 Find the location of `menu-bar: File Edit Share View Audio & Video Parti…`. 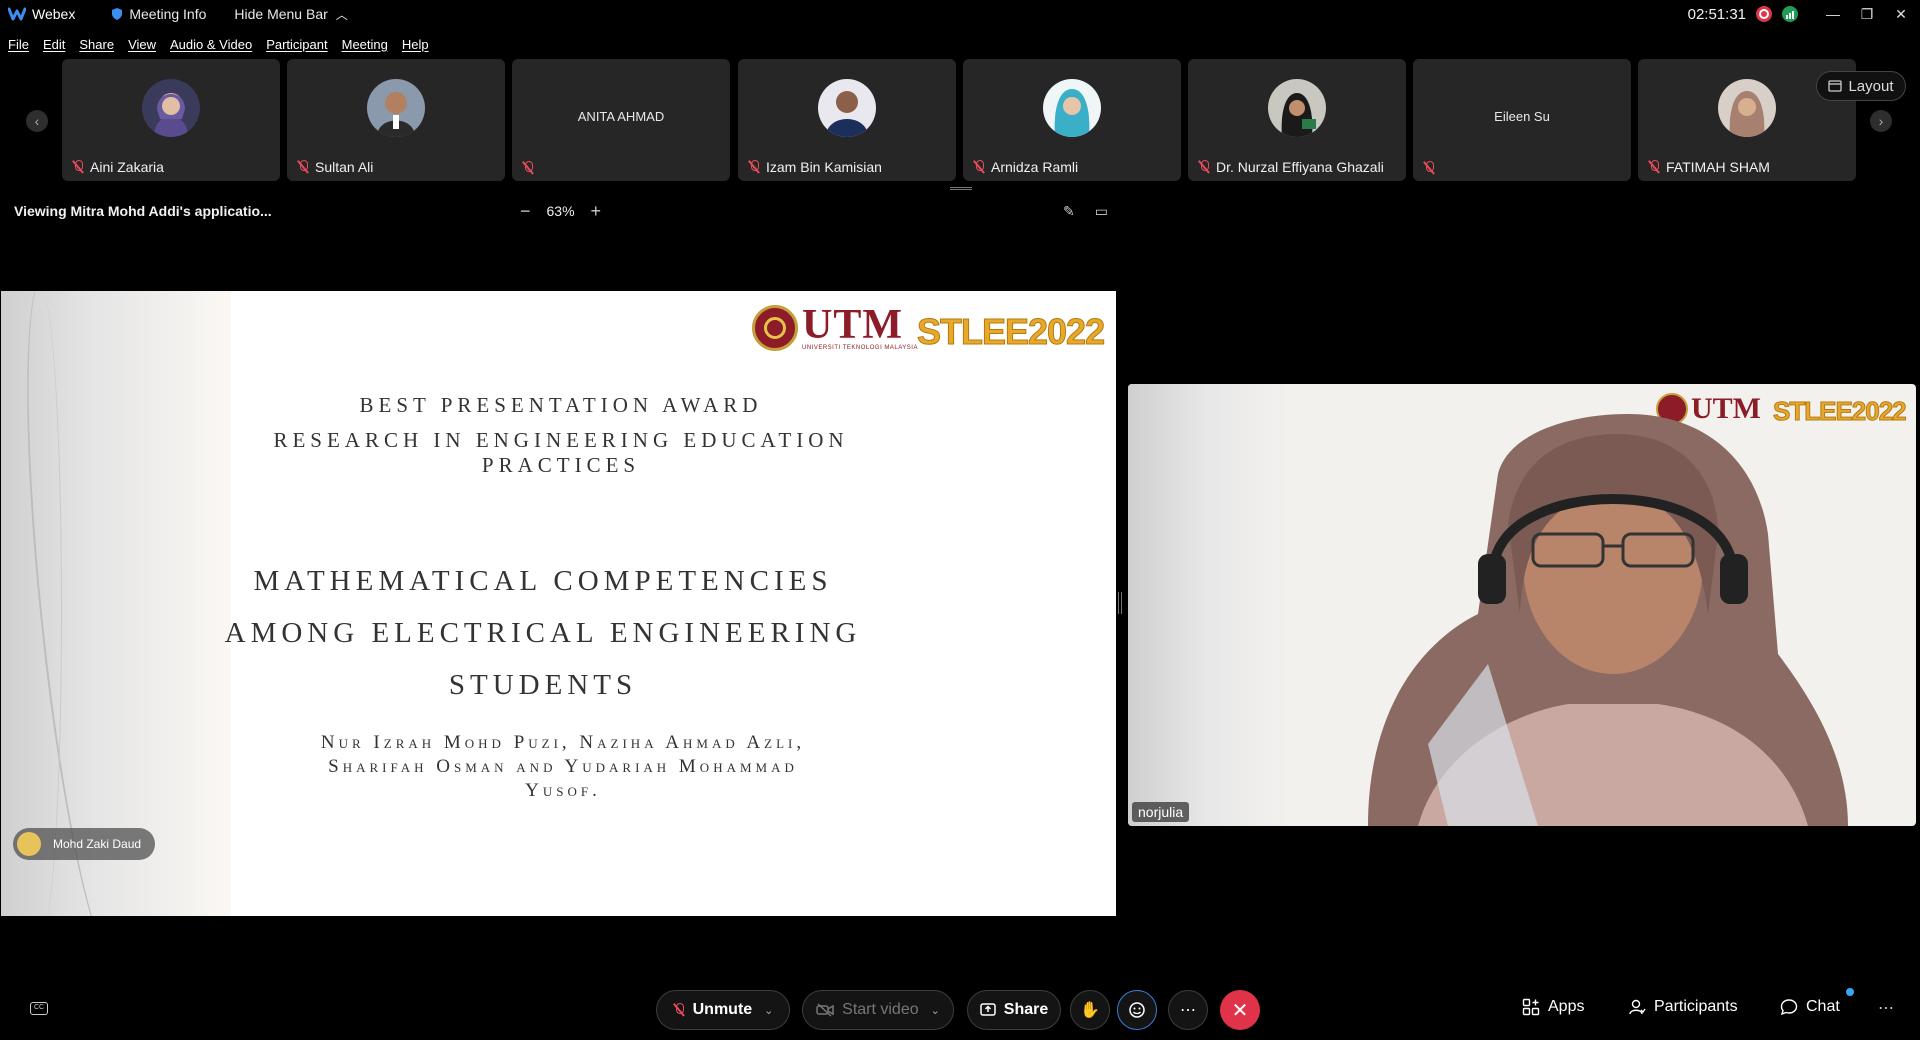

menu-bar: File Edit Share View Audio & Video Parti… is located at coordinates (217, 44).